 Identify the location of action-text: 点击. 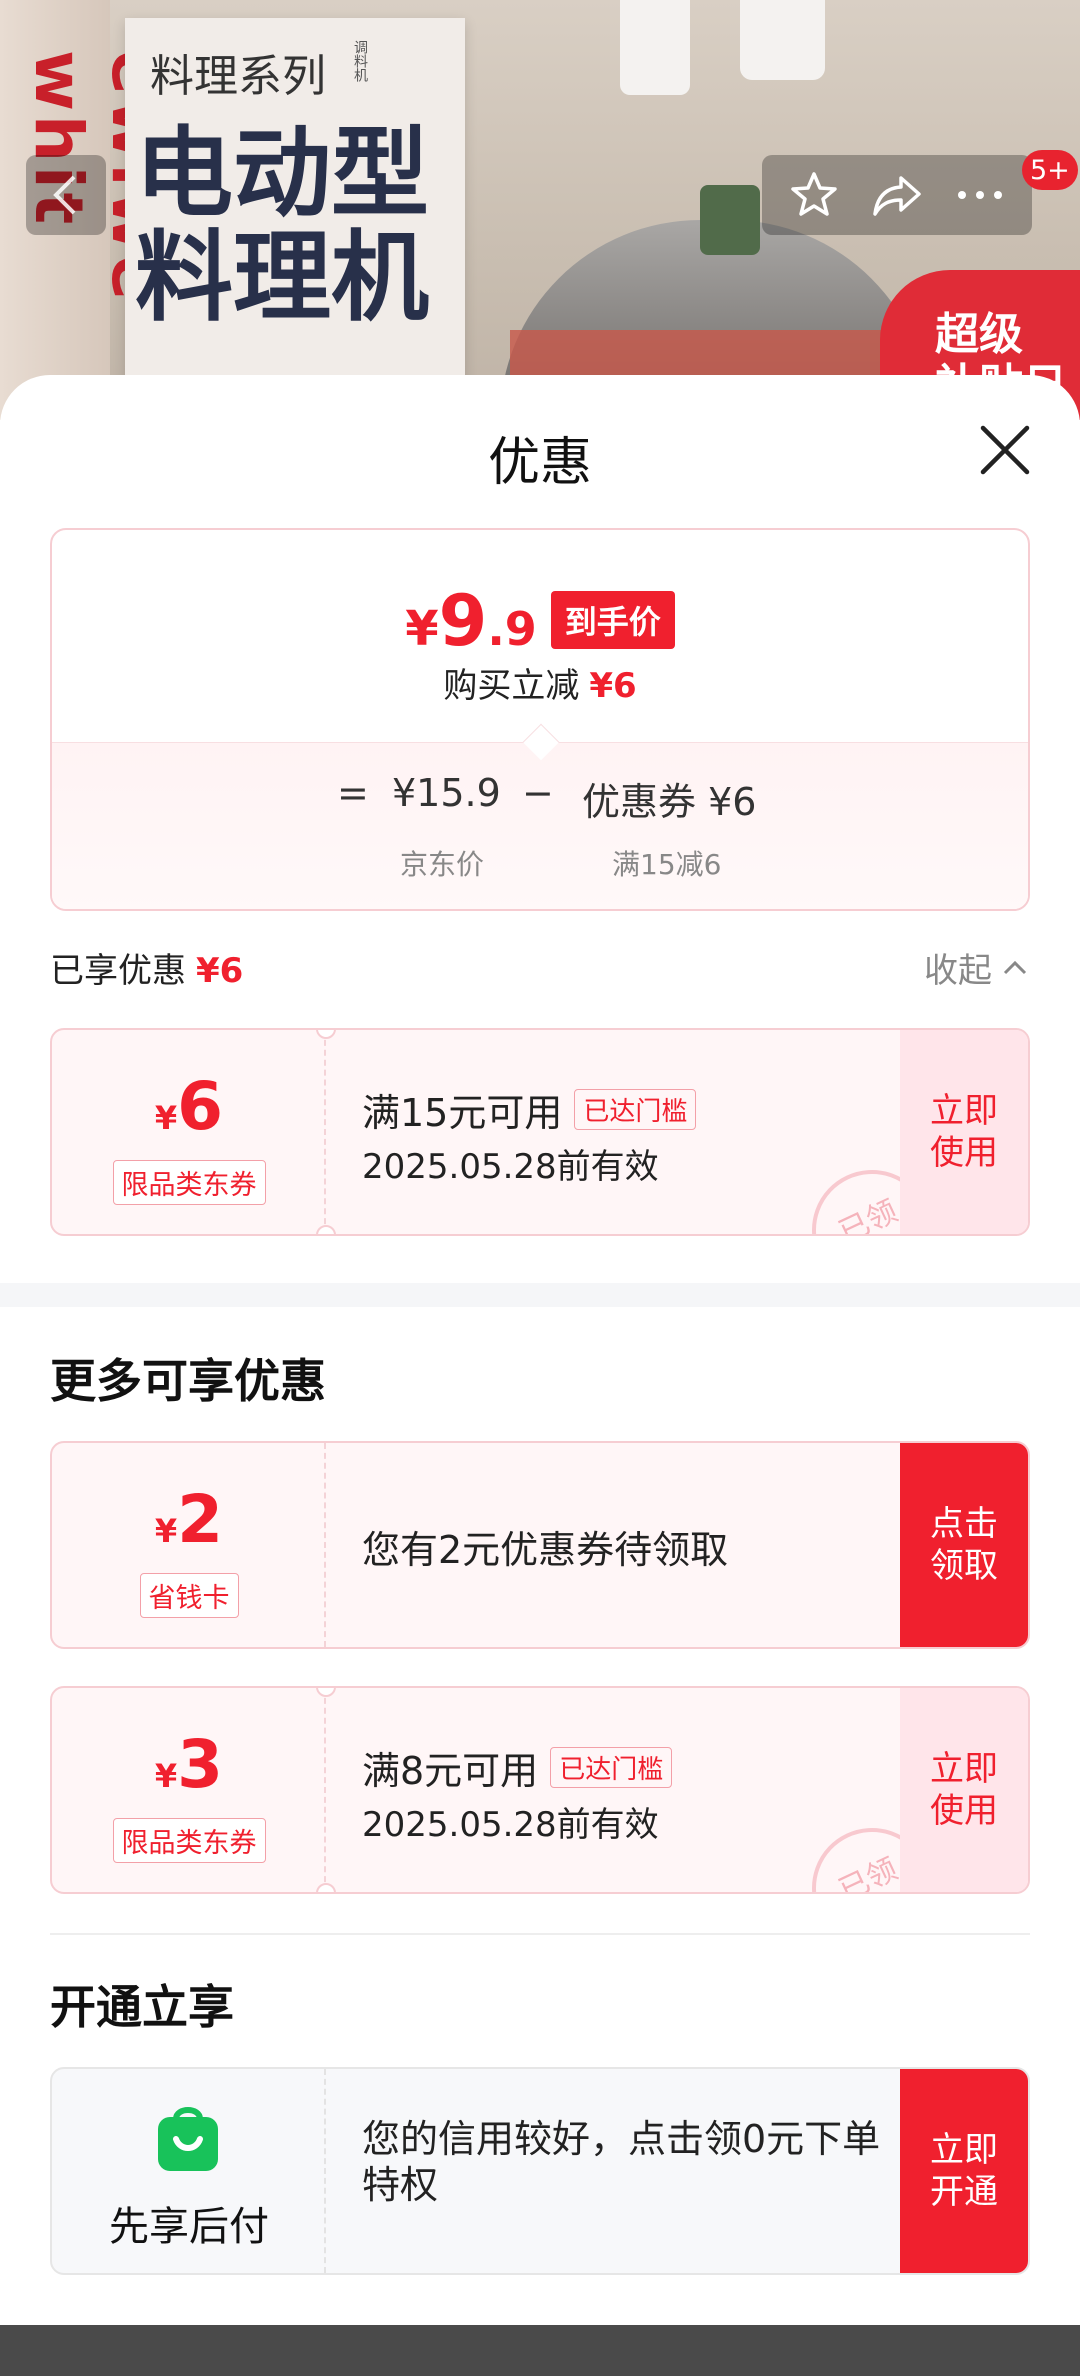
(964, 1523).